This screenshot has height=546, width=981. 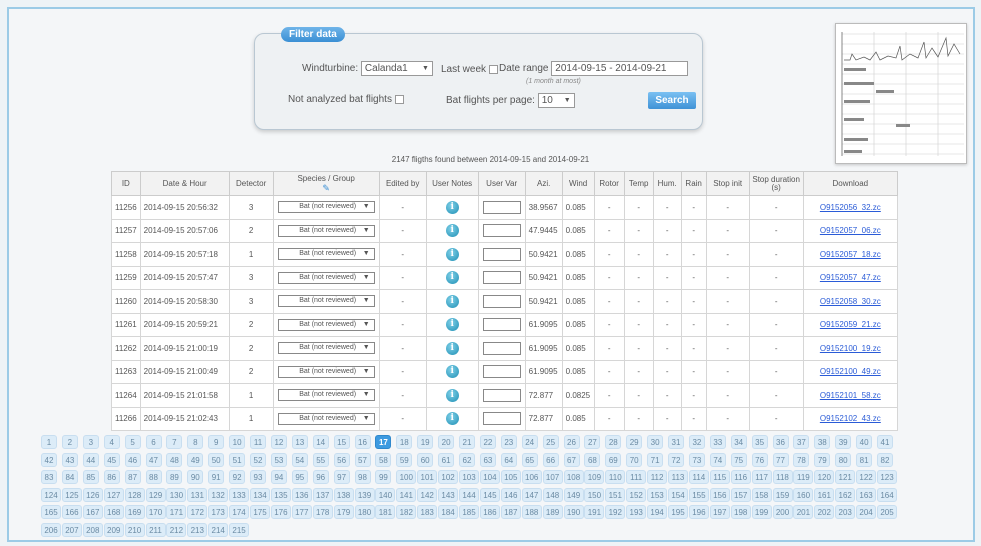 What do you see at coordinates (850, 371) in the screenshot?
I see `download-link: O9152100_49.zc` at bounding box center [850, 371].